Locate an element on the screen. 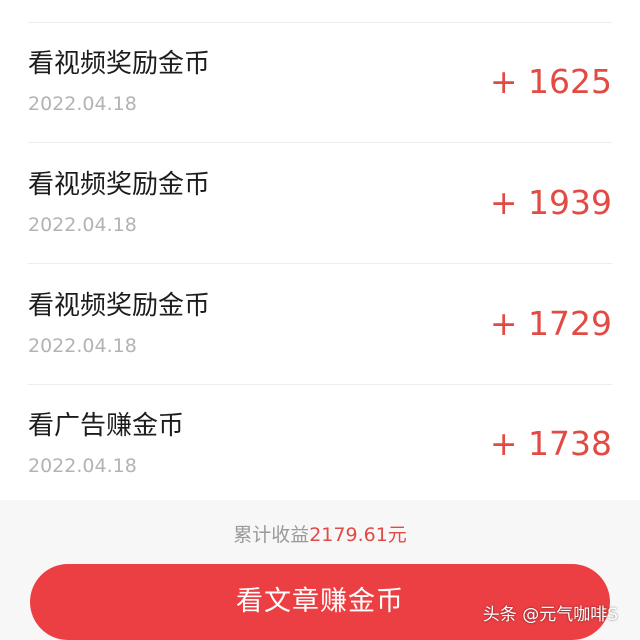 Image resolution: width=640 pixels, height=640 pixels. total-earnings: 累计收益2179.61元 is located at coordinates (320, 535).